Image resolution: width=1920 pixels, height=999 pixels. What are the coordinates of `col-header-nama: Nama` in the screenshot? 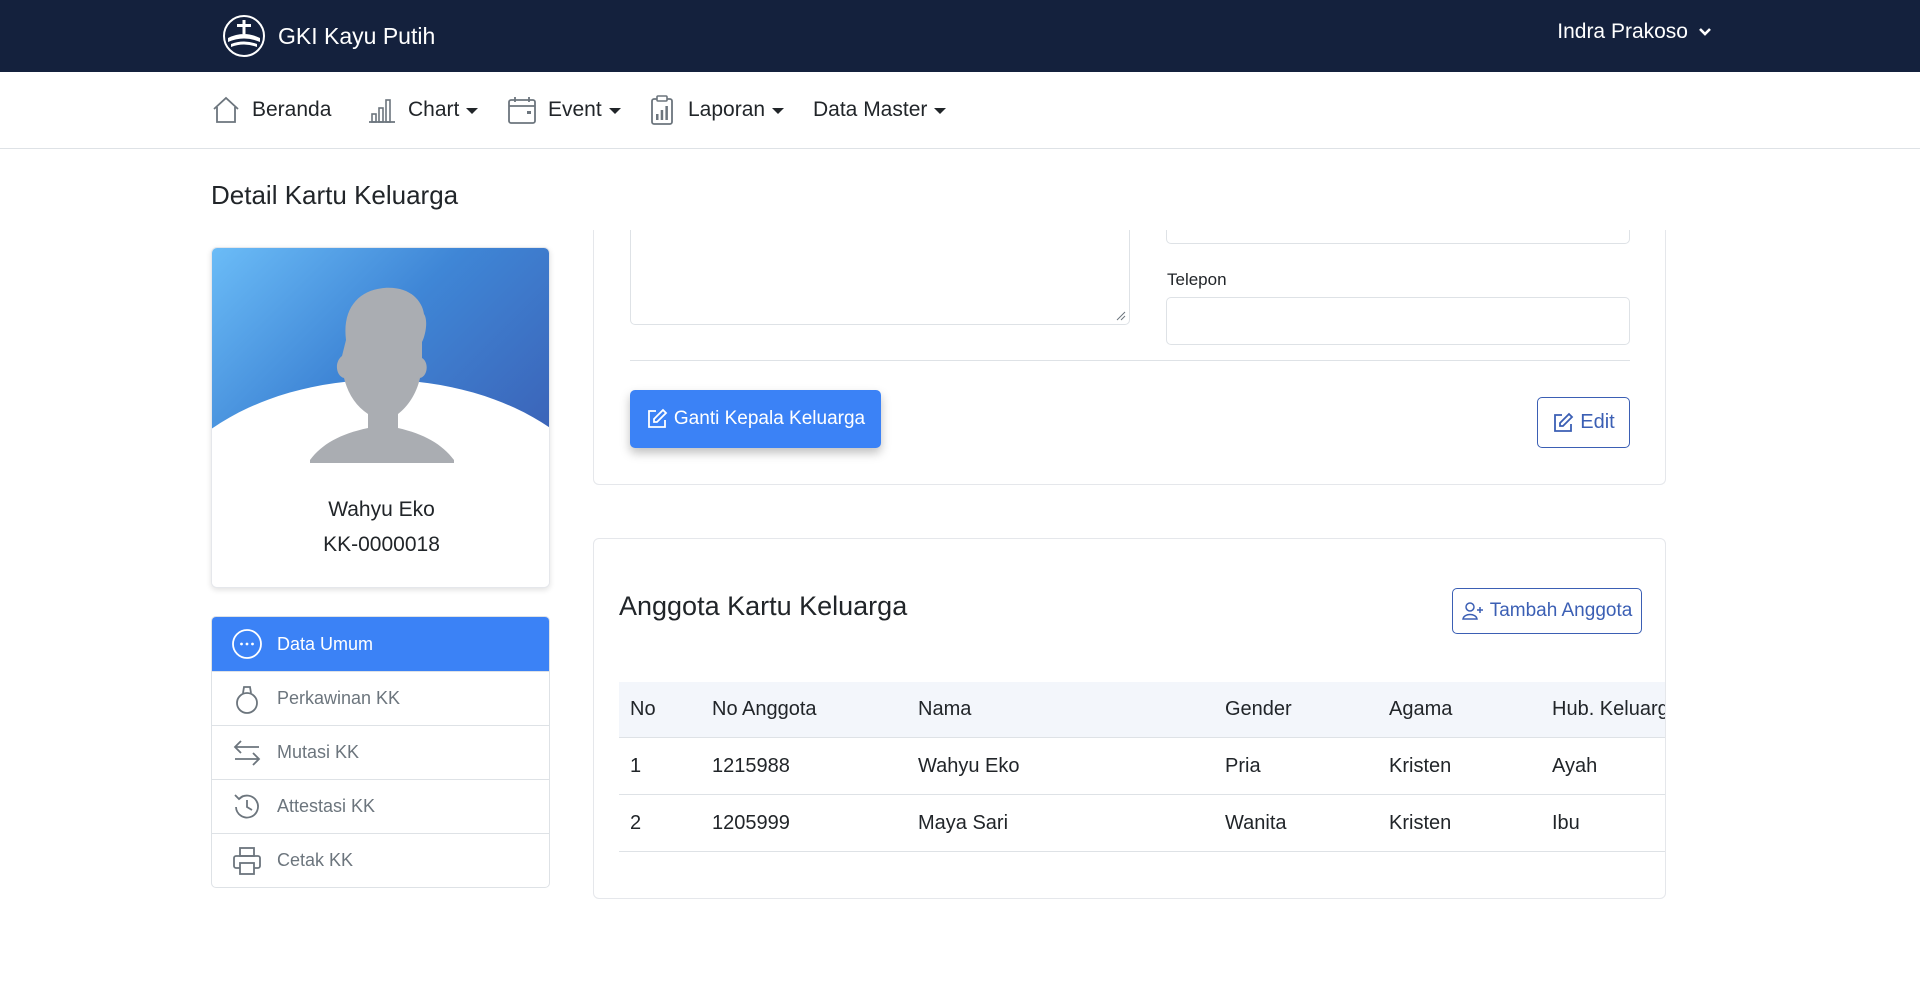 It's located at (944, 709).